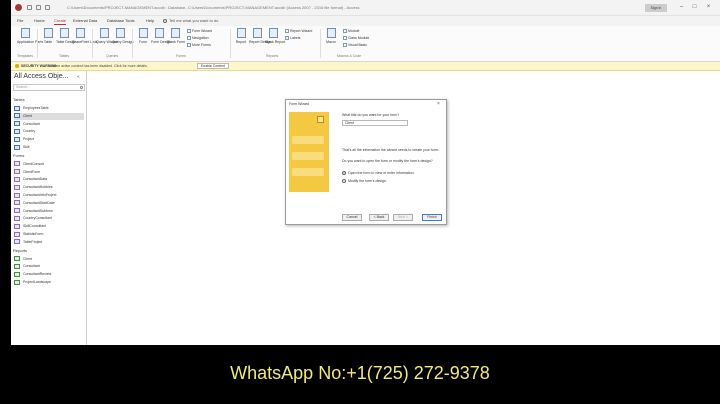  I want to click on nav-item-clientconsult: ClientConsult, so click(29, 164).